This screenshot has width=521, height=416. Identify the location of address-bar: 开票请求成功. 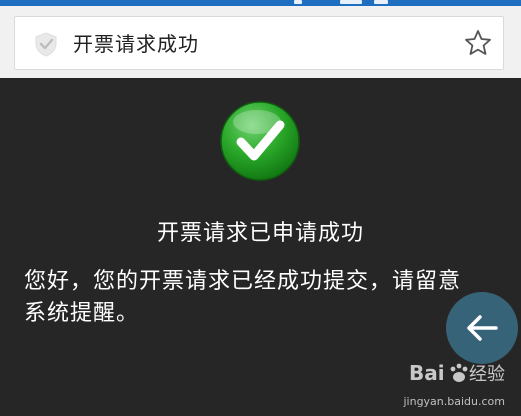
(259, 43).